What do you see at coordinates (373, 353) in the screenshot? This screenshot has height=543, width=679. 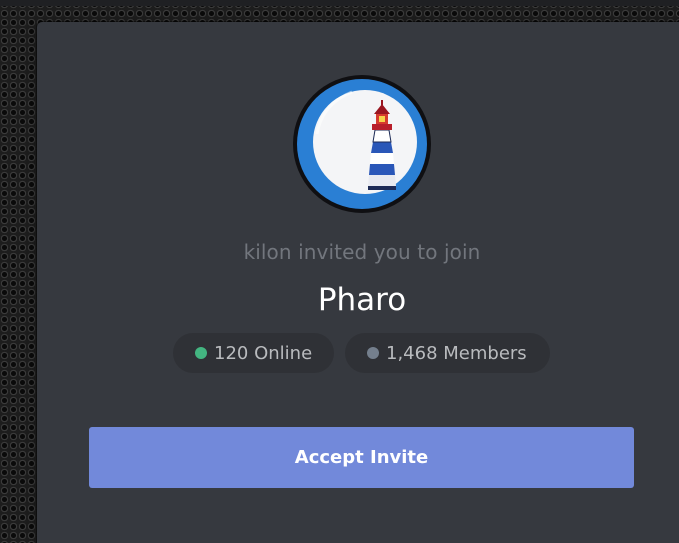 I see `members-status-dot` at bounding box center [373, 353].